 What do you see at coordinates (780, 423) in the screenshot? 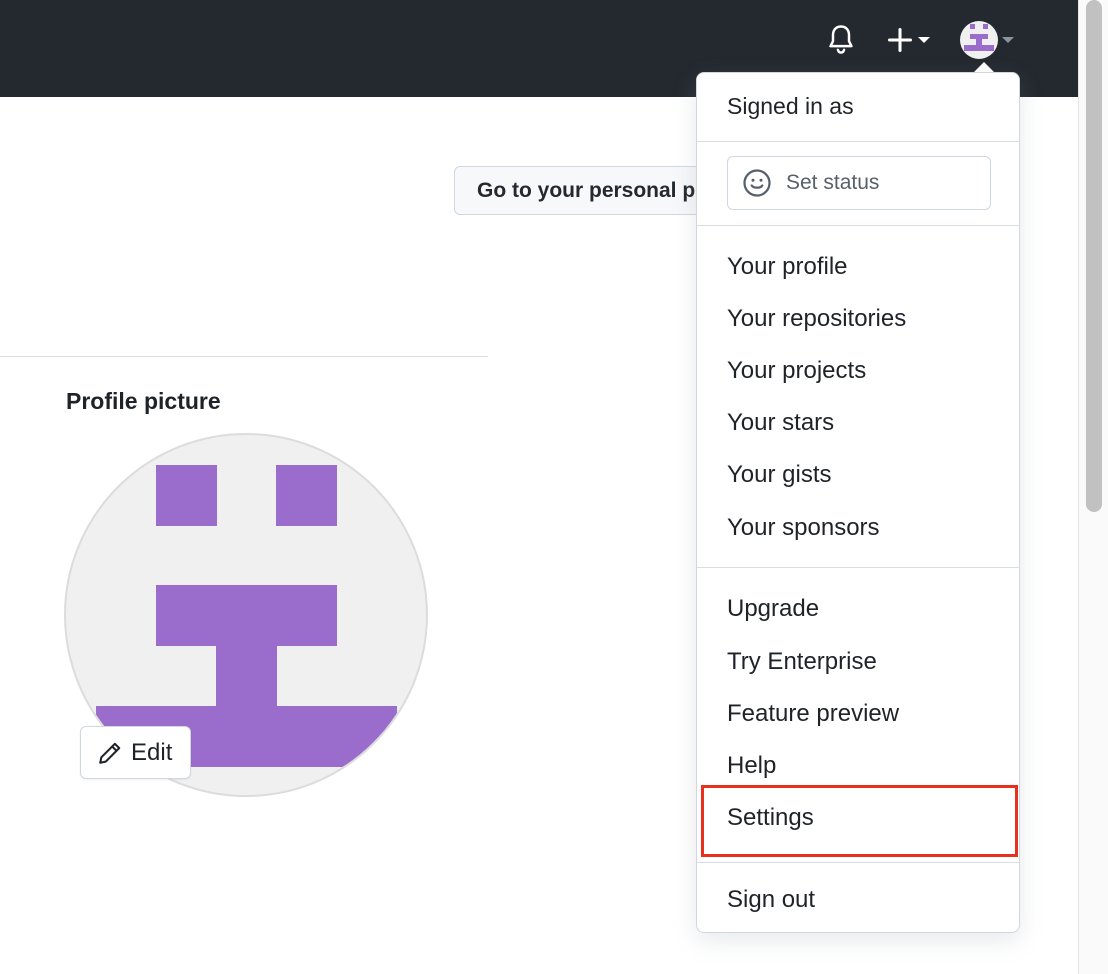
I see `menu-item-your-stars: Your stars` at bounding box center [780, 423].